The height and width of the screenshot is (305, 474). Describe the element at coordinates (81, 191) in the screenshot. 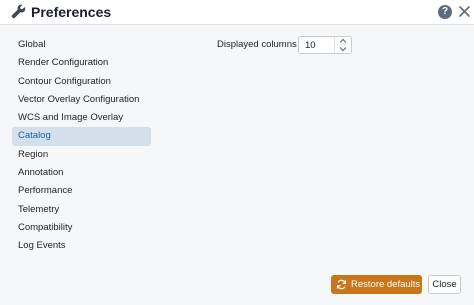

I see `tab-performance: Performance` at that location.